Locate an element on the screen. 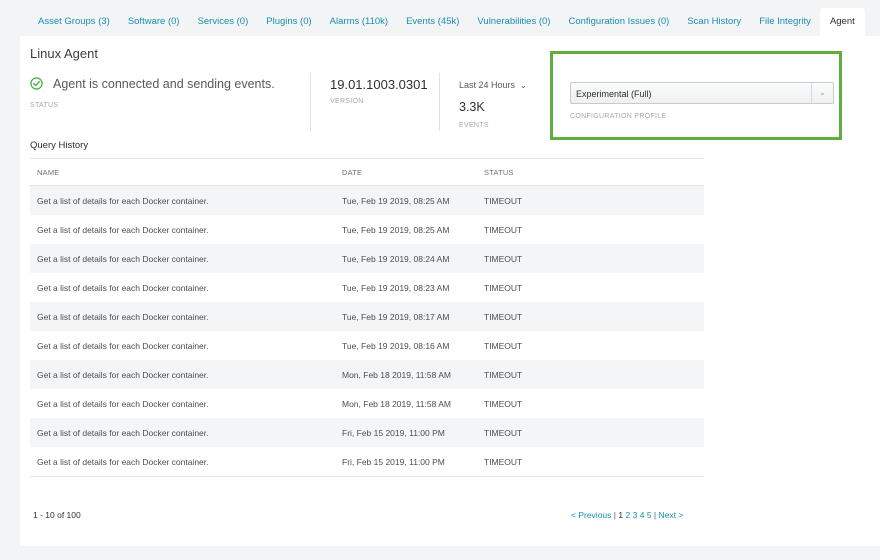  time-range-dropdown: Last 24 Hours ⌄ is located at coordinates (493, 85).